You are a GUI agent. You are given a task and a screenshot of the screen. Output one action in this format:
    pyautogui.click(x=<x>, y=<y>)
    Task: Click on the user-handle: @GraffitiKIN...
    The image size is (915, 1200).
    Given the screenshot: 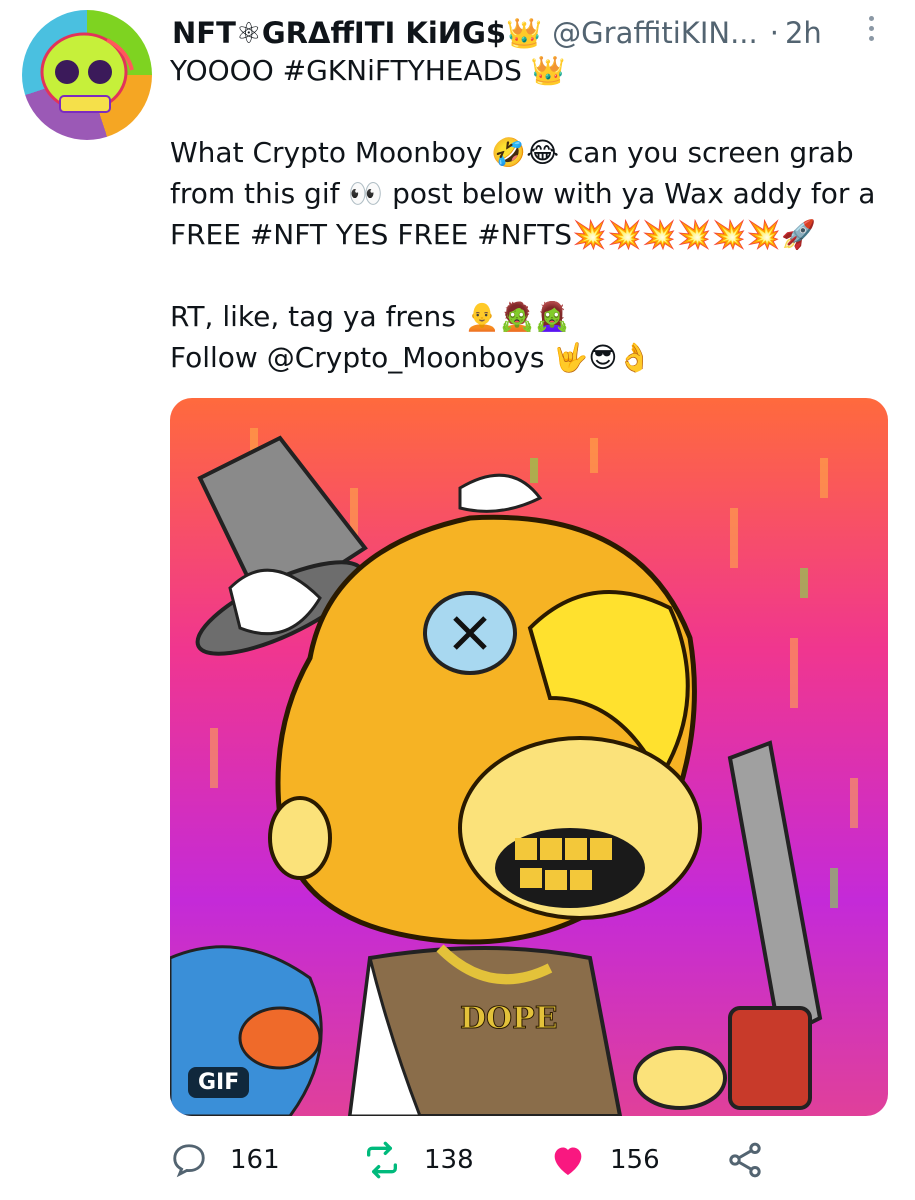 What is the action you would take?
    pyautogui.click(x=655, y=33)
    